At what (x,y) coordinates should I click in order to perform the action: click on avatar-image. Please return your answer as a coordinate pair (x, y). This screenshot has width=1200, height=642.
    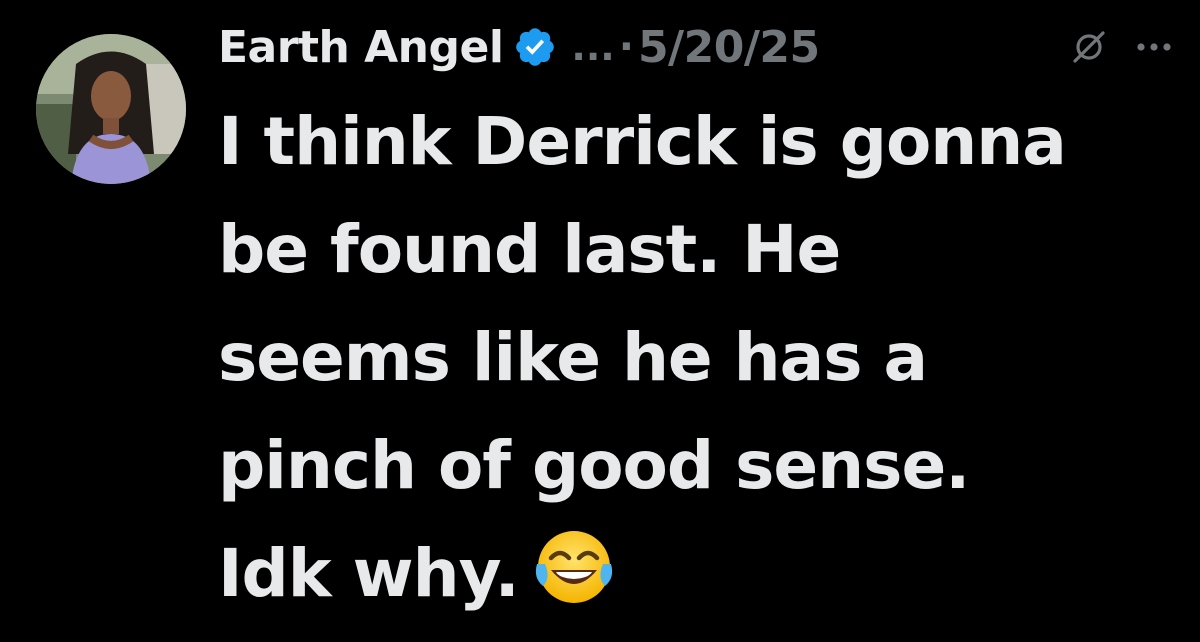
    Looking at the image, I should click on (111, 109).